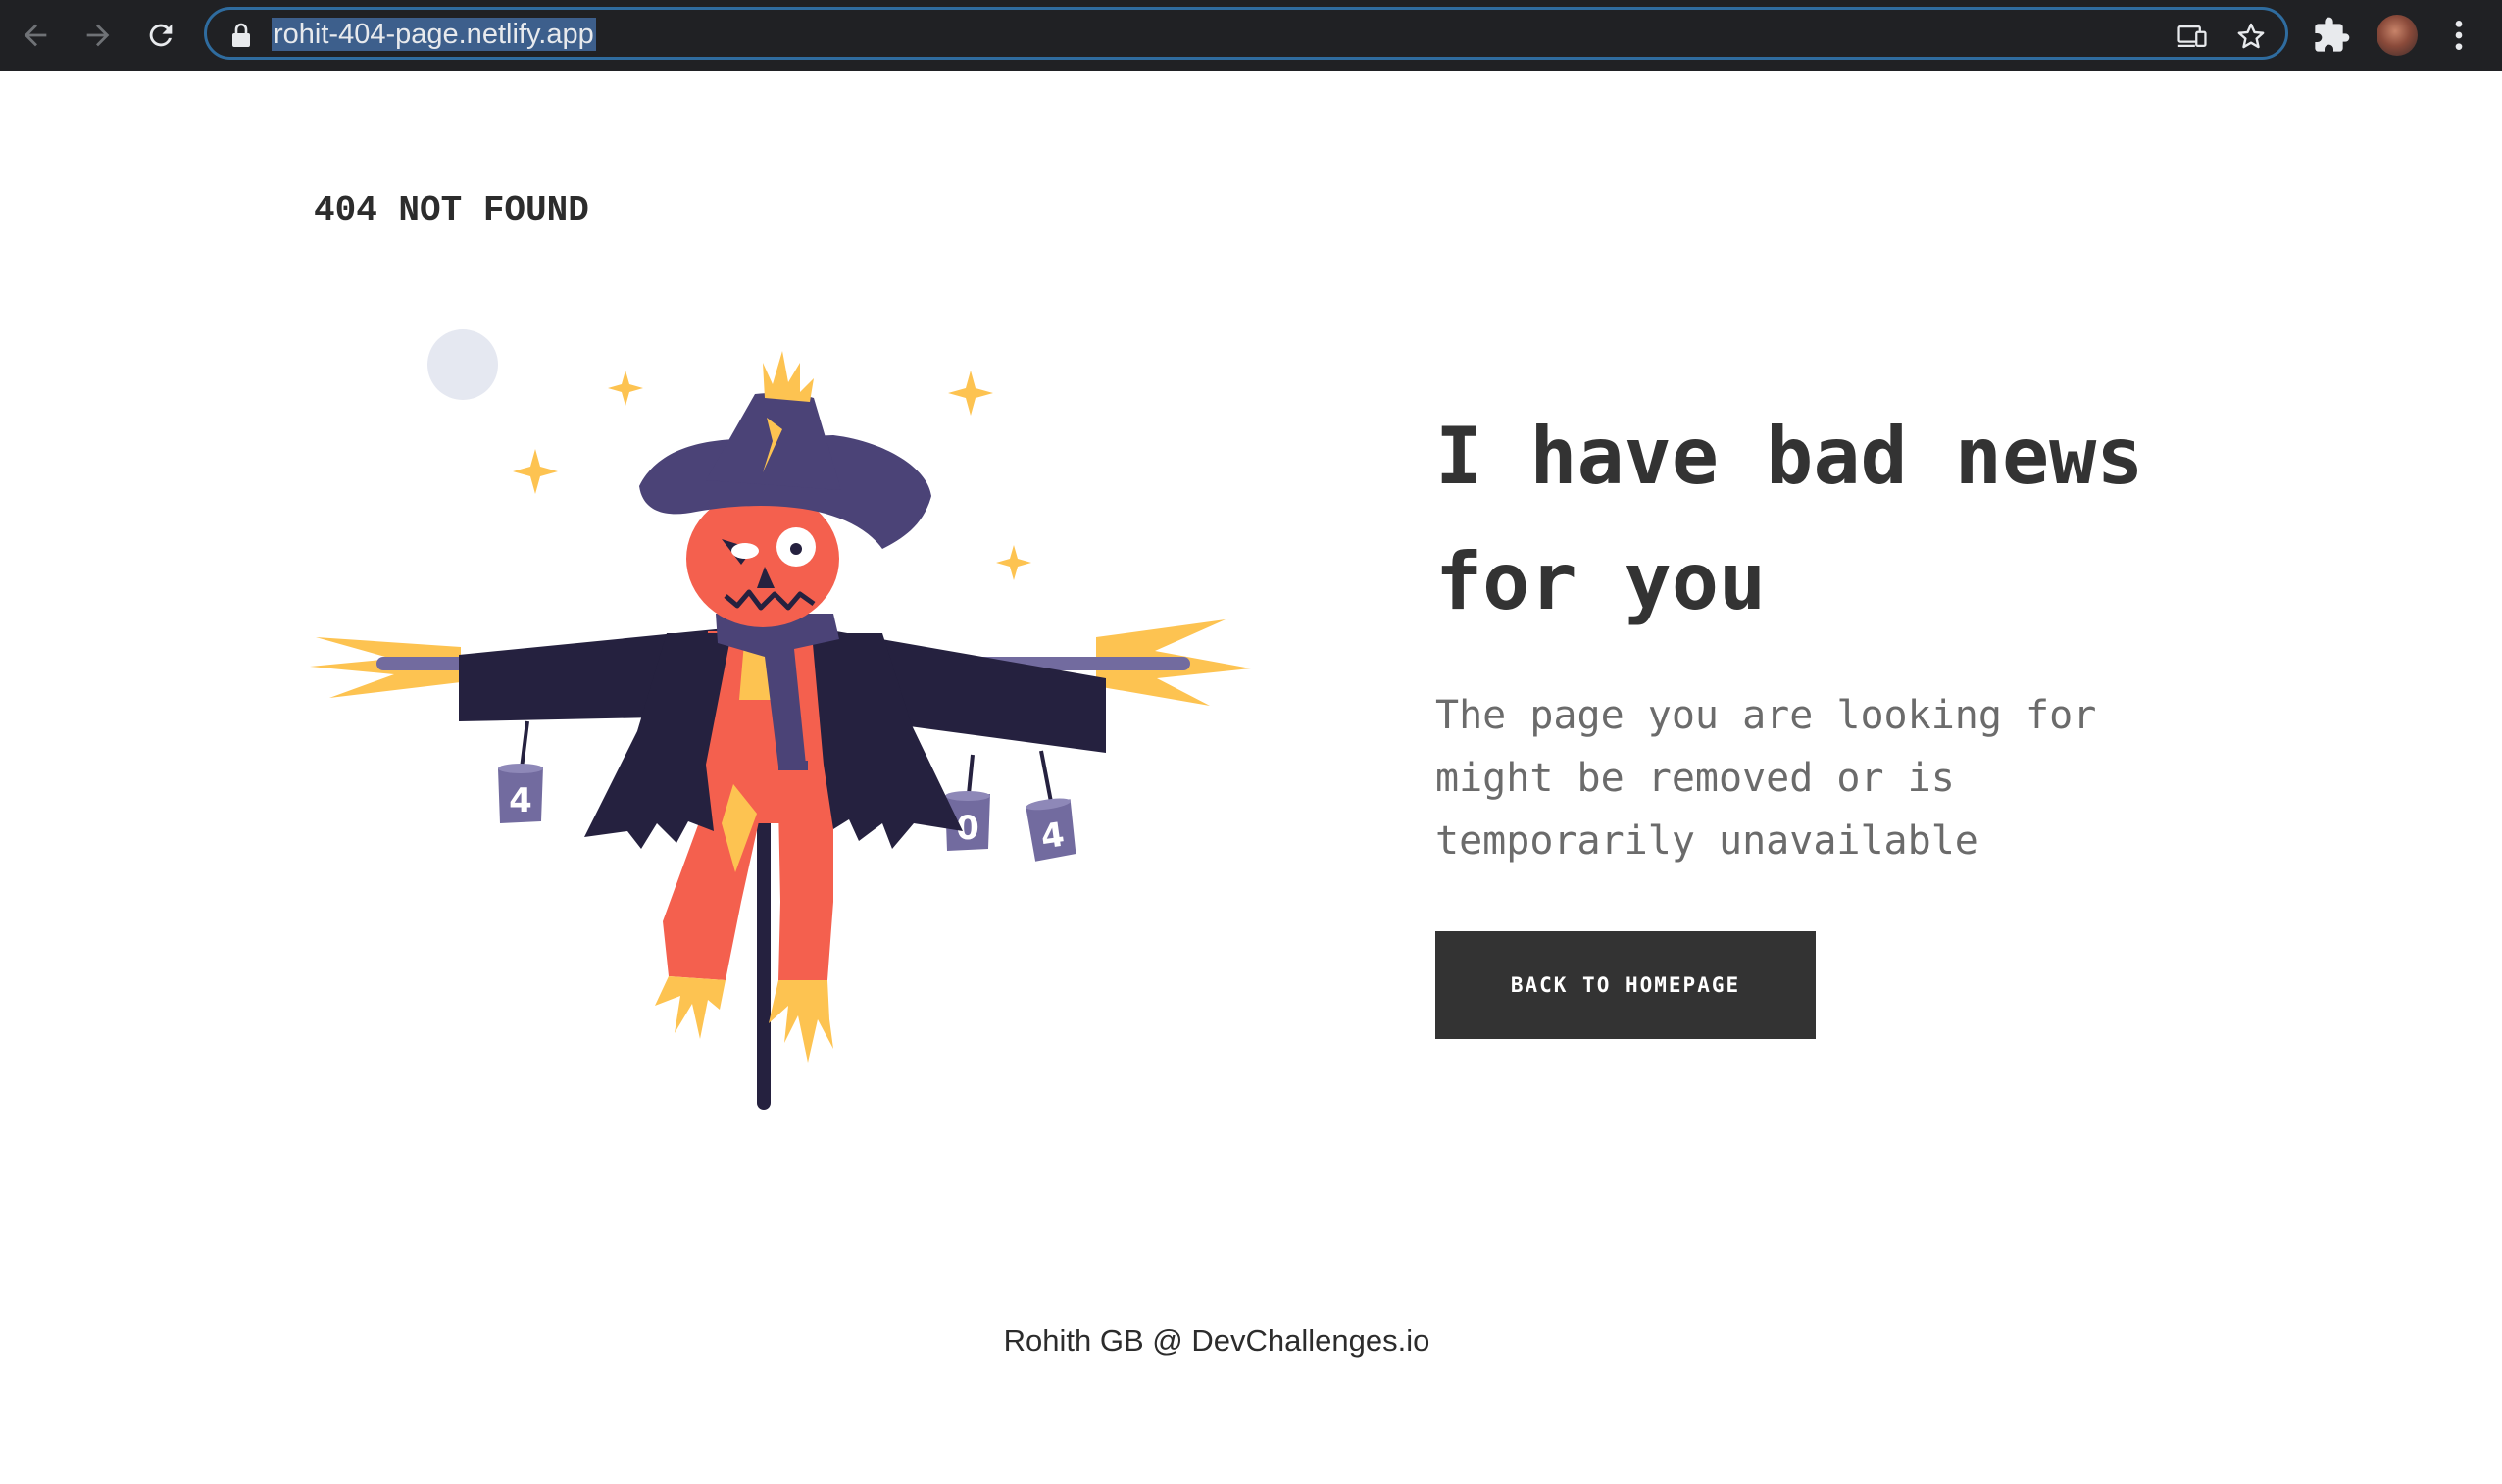 The width and height of the screenshot is (2502, 1484). I want to click on moon-icon, so click(462, 364).